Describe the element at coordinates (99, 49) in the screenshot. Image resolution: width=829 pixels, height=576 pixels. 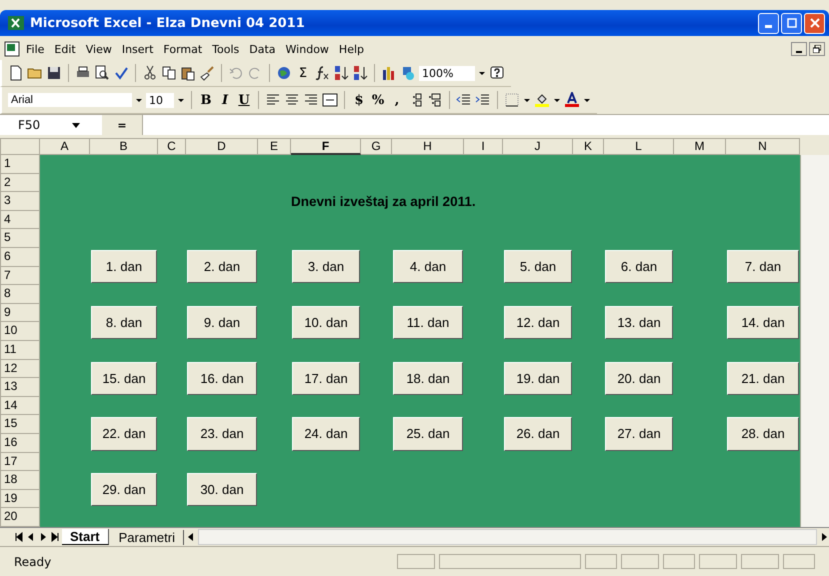
I see `menu-item: View` at that location.